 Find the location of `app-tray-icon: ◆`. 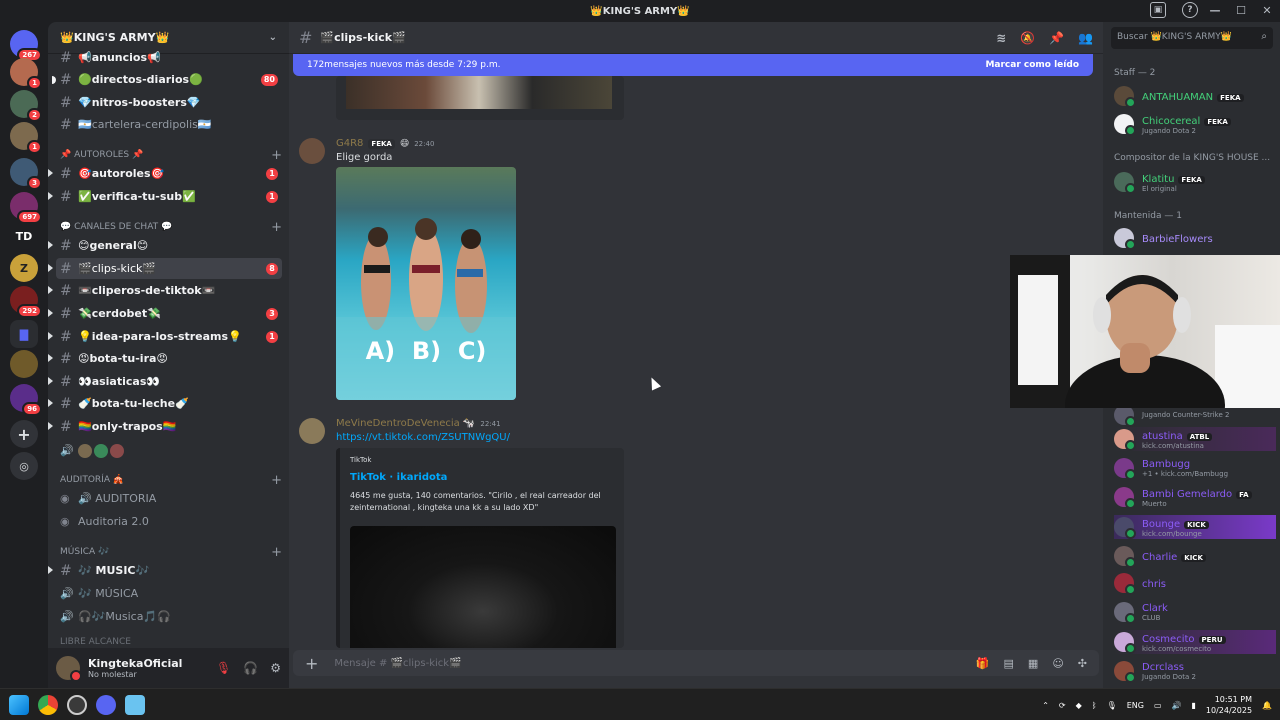

app-tray-icon: ◆ is located at coordinates (1079, 705).